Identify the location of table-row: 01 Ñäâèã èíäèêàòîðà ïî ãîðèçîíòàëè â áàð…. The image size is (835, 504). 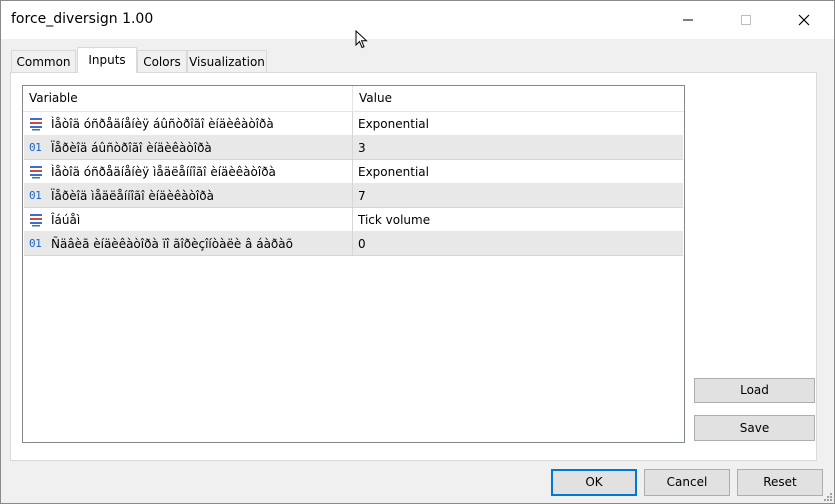
(353, 244).